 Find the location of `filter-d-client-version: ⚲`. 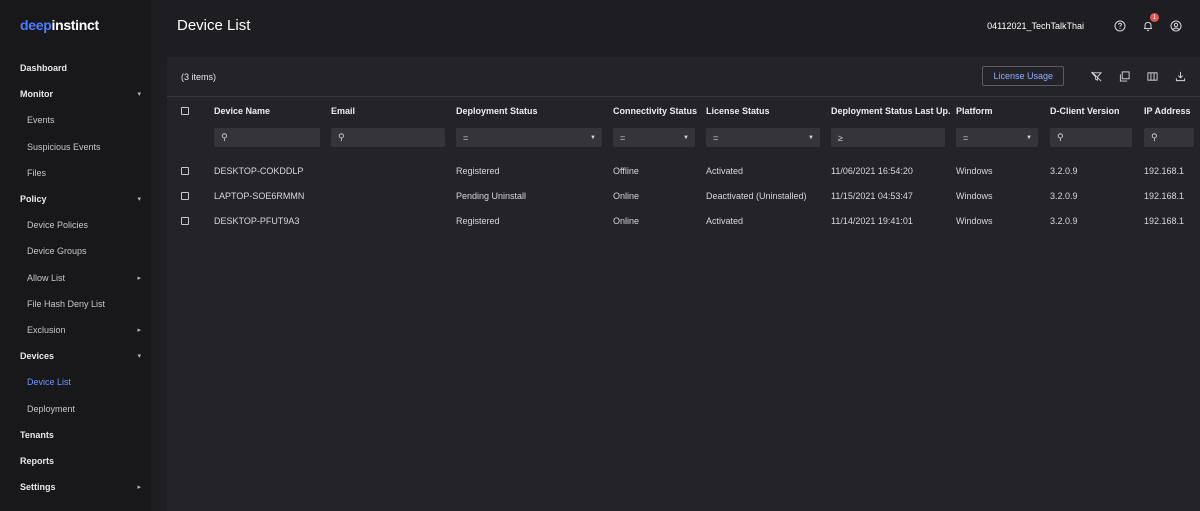

filter-d-client-version: ⚲ is located at coordinates (1091, 137).